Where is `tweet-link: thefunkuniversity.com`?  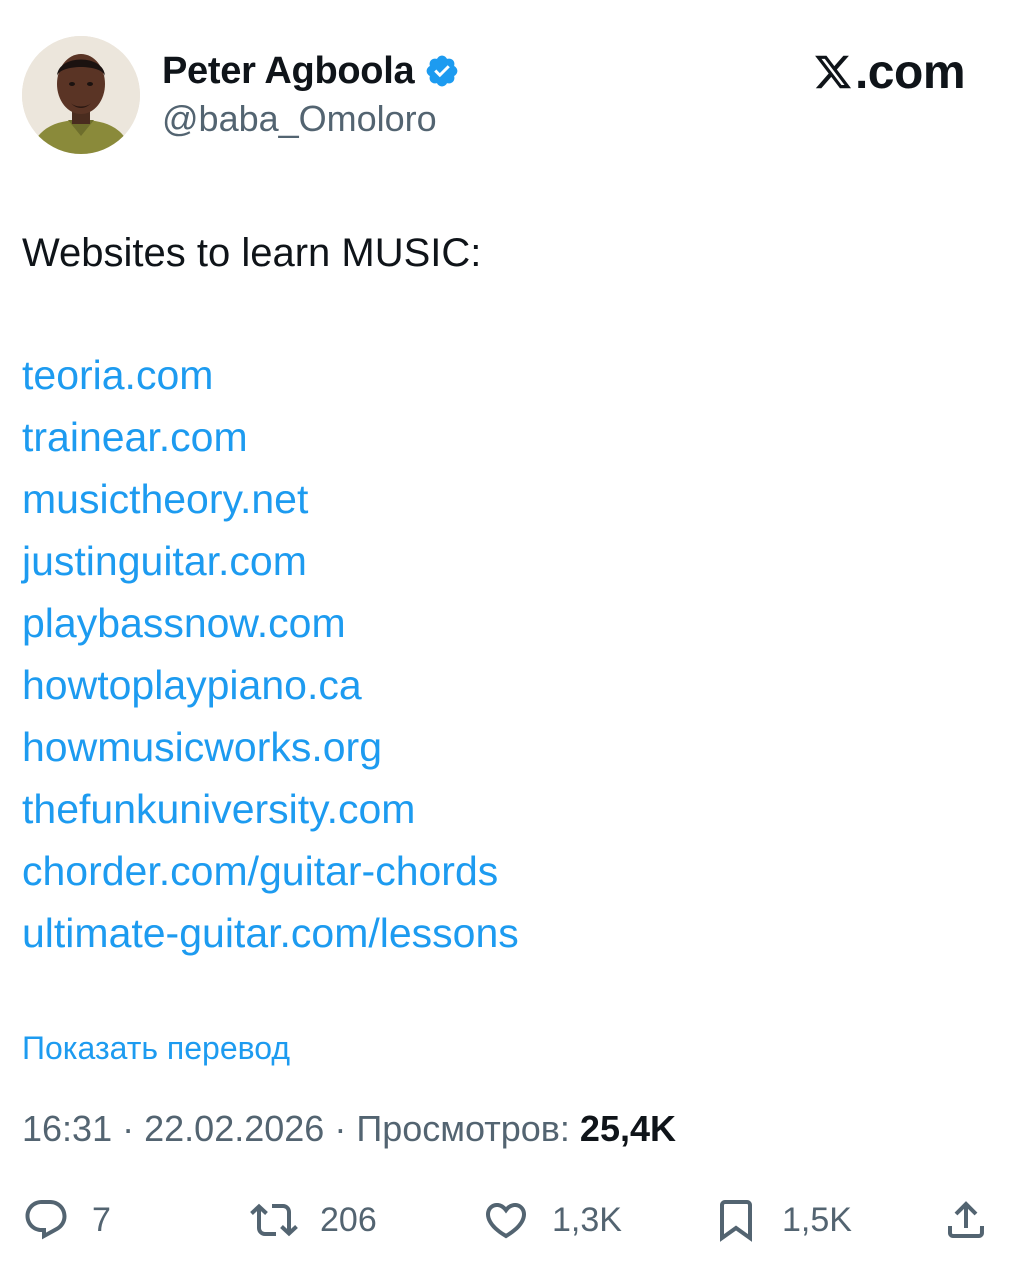
tweet-link: thefunkuniversity.com is located at coordinates (270, 809).